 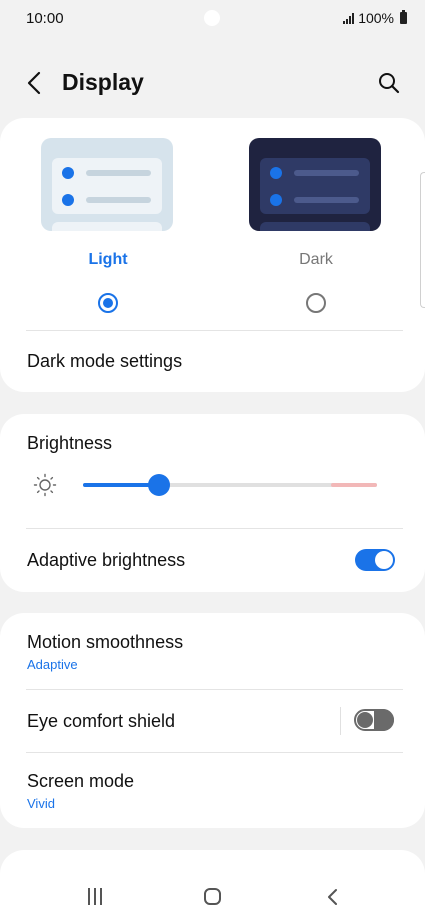 What do you see at coordinates (105, 642) in the screenshot?
I see `motion-smoothness-label: Motion smoothness` at bounding box center [105, 642].